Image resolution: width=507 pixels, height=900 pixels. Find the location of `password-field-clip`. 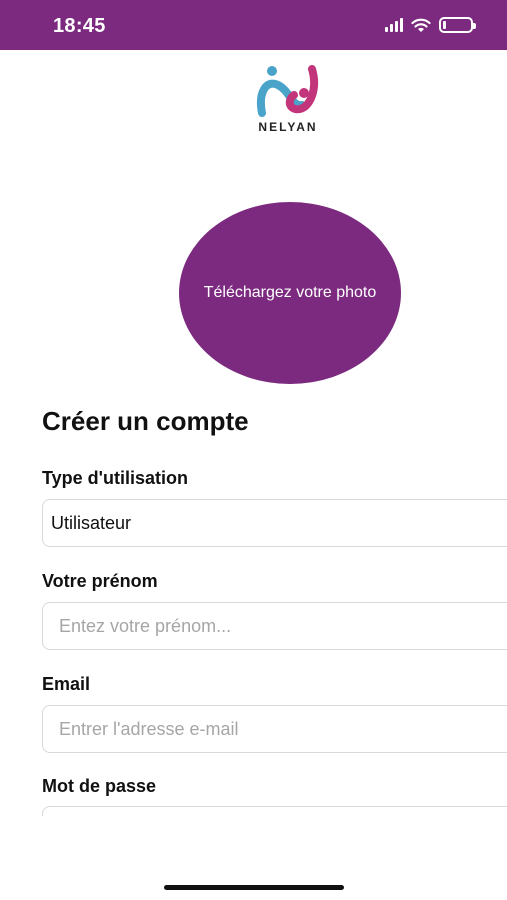

password-field-clip is located at coordinates (253, 811).